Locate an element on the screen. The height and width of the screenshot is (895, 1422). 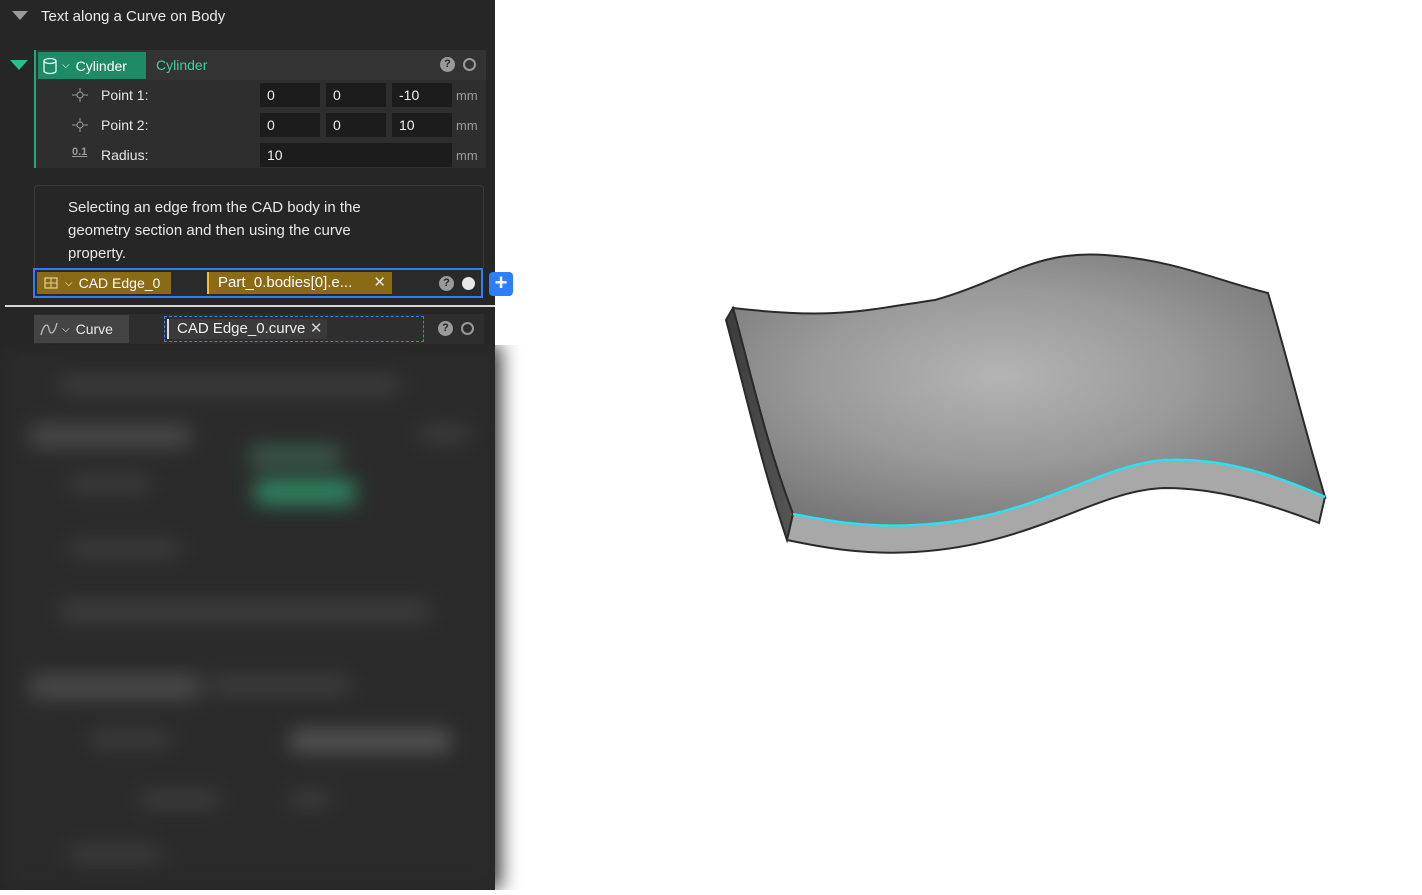
curve-reference-field: CAD Edge_0.curve ✕ is located at coordinates (294, 329).